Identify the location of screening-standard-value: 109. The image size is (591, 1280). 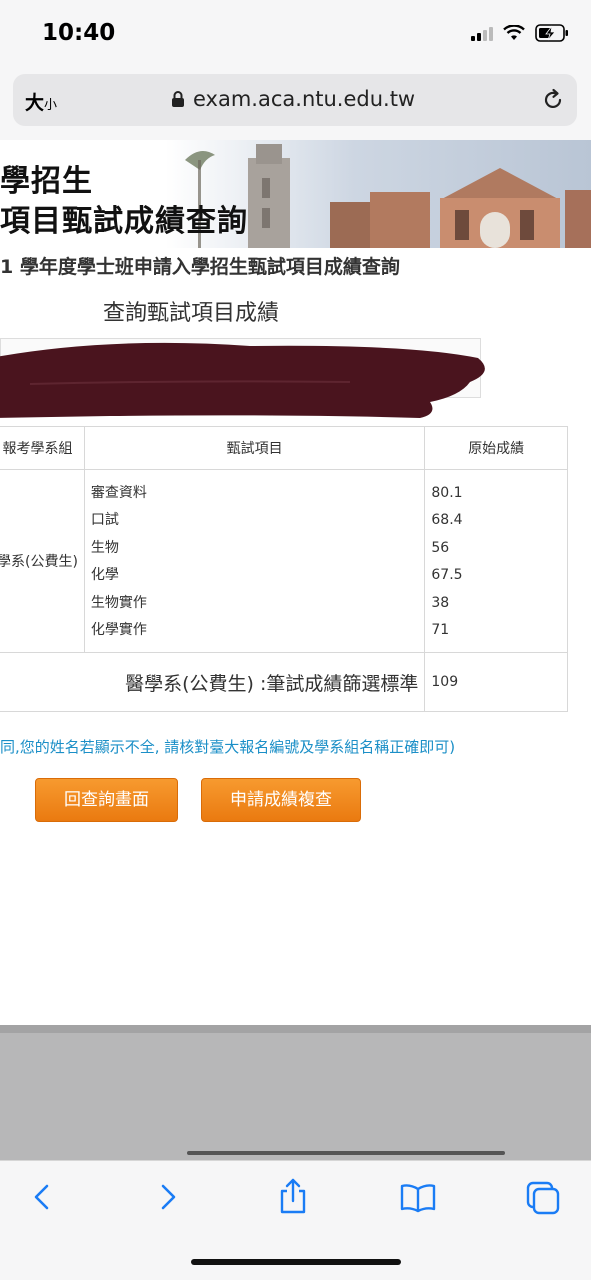
(496, 682).